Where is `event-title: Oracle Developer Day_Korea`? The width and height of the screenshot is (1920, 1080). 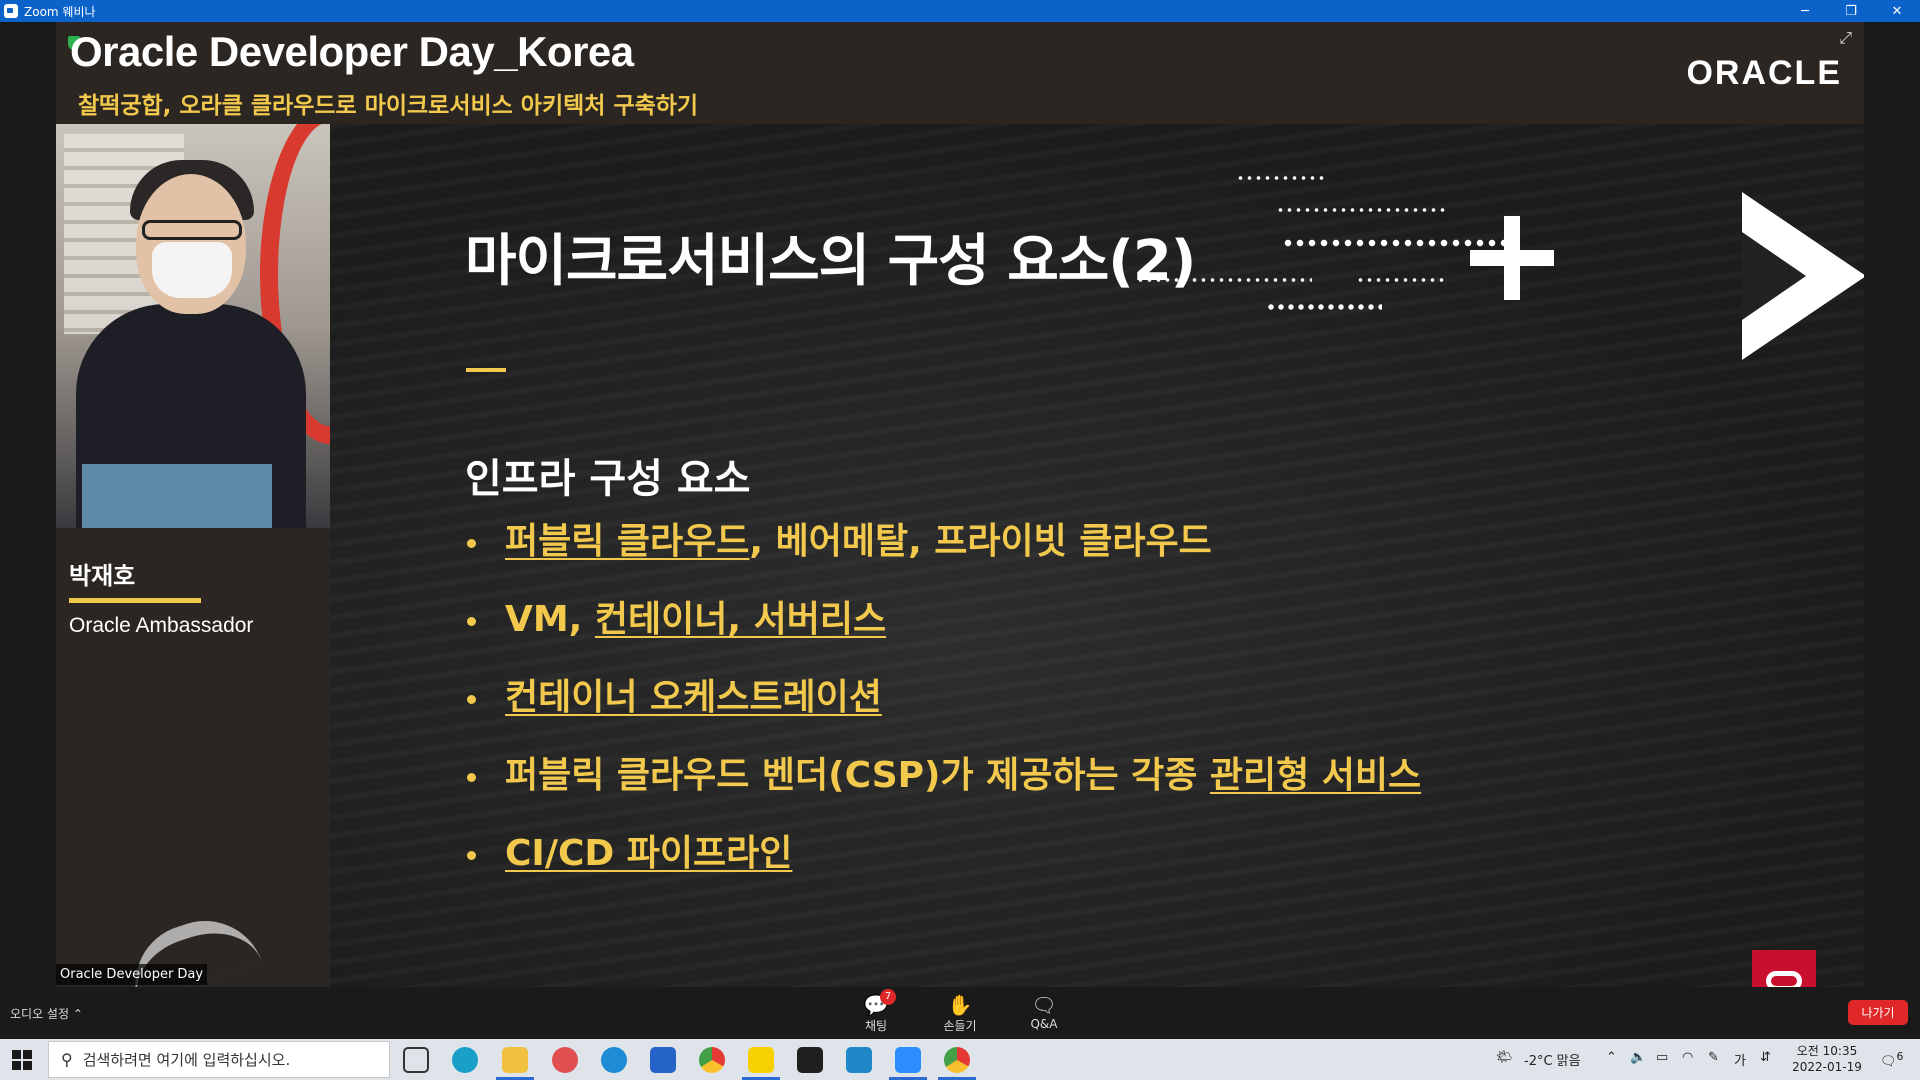
event-title: Oracle Developer Day_Korea is located at coordinates (352, 51).